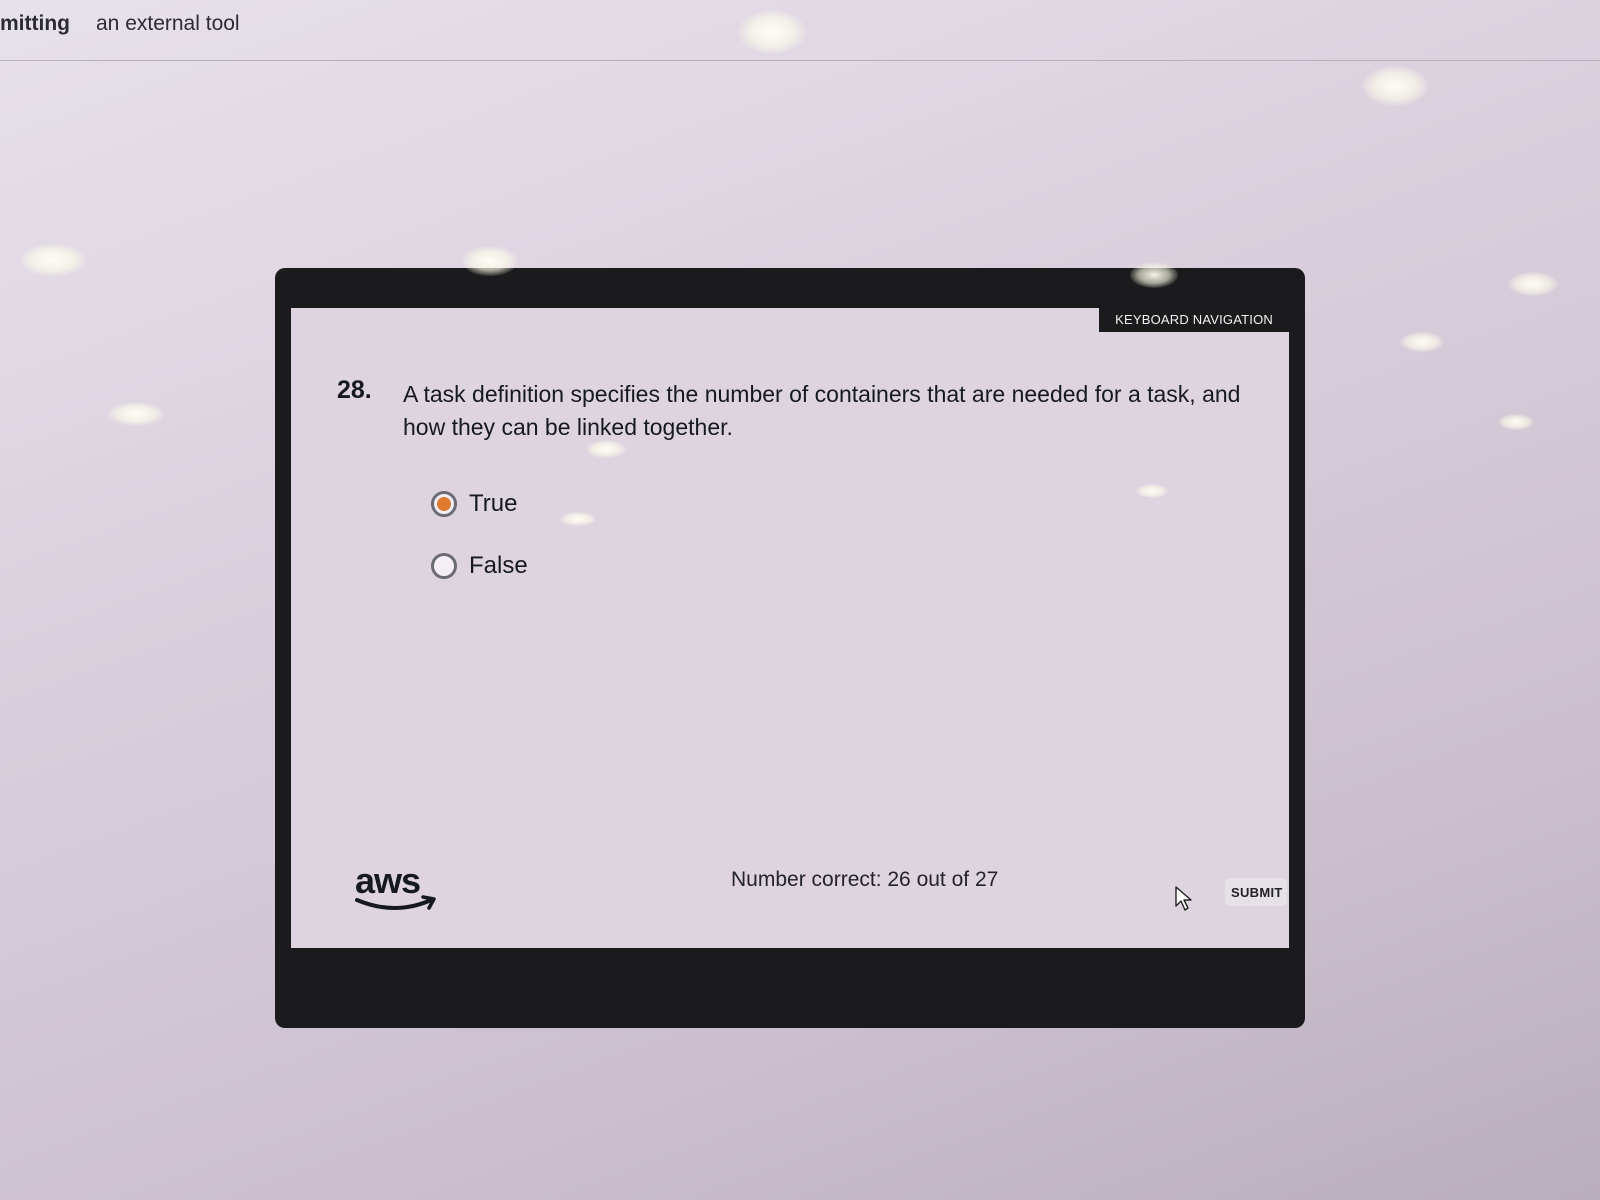 The width and height of the screenshot is (1600, 1200). Describe the element at coordinates (400, 890) in the screenshot. I see `aws-logo: aws` at that location.